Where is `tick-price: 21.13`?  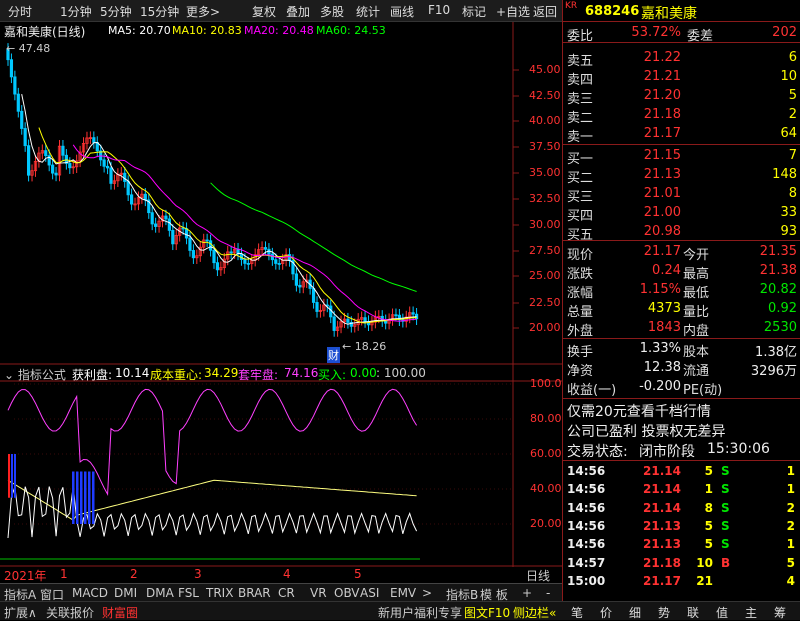 tick-price: 21.13 is located at coordinates (662, 525).